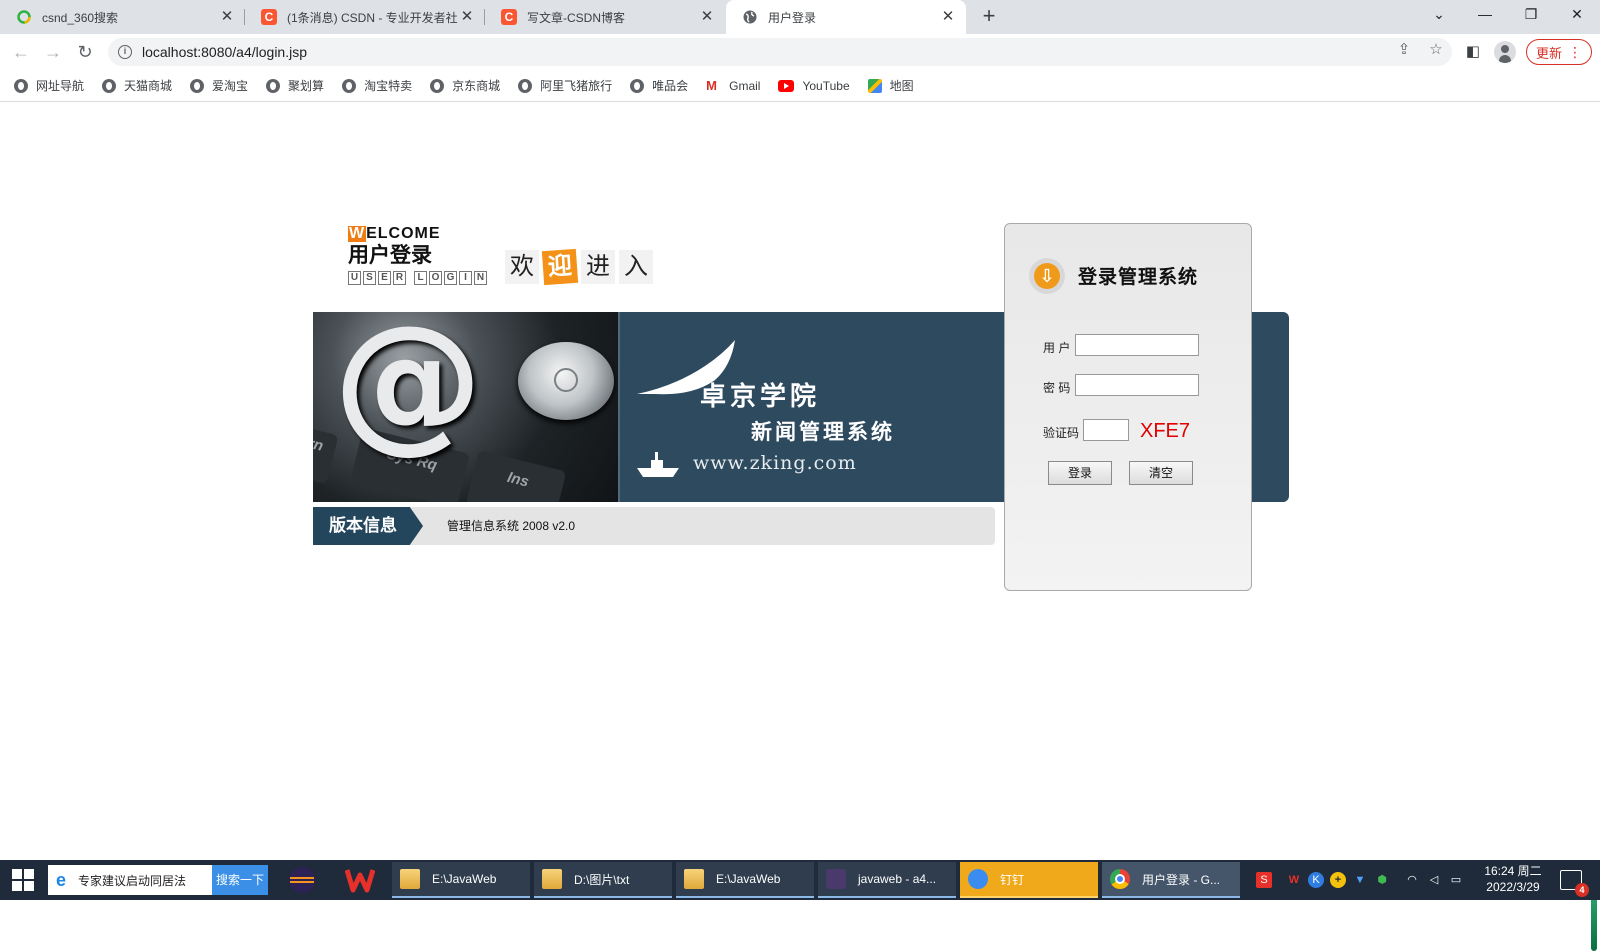 This screenshot has height=951, width=1600. Describe the element at coordinates (1264, 880) in the screenshot. I see `sogou-input-icon: S` at that location.